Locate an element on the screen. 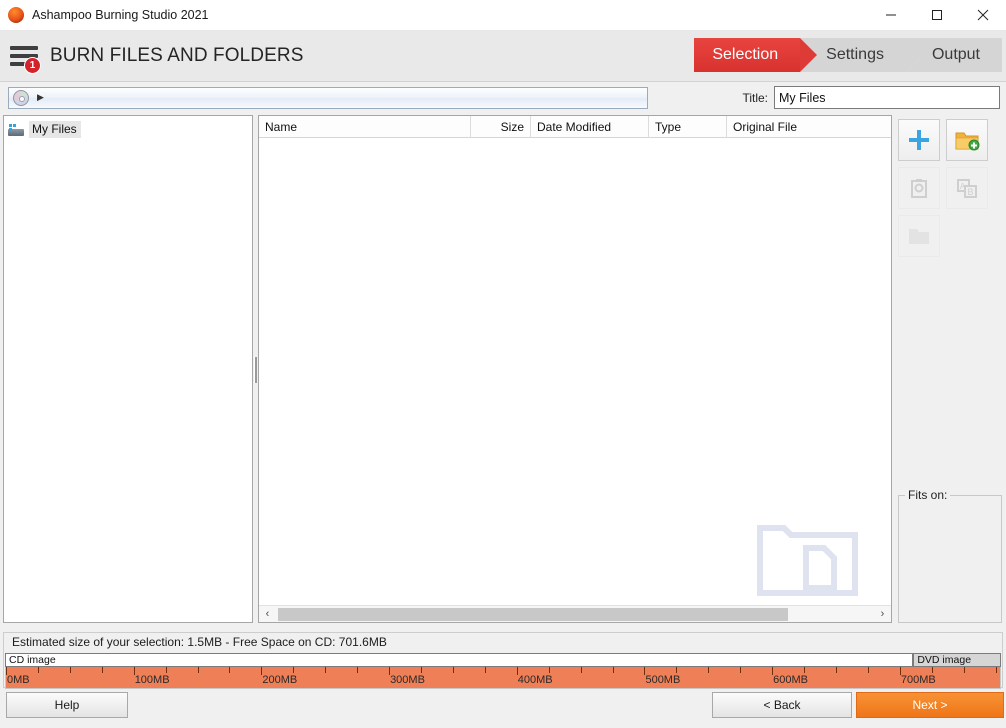 This screenshot has width=1006, height=728. delete-button is located at coordinates (919, 188).